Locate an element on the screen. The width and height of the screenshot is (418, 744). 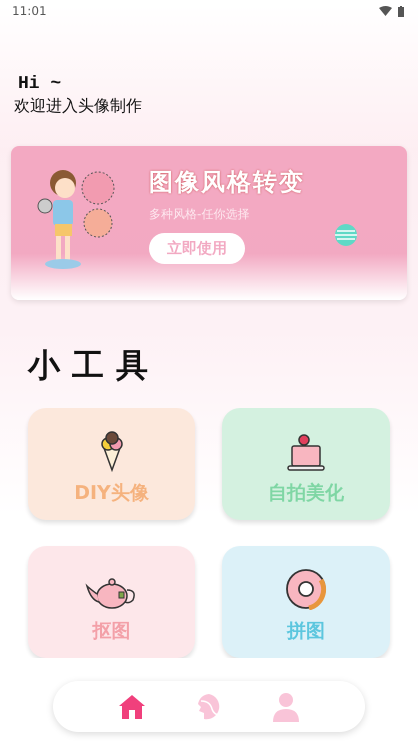
use-now-button: 立即使用 is located at coordinates (197, 248).